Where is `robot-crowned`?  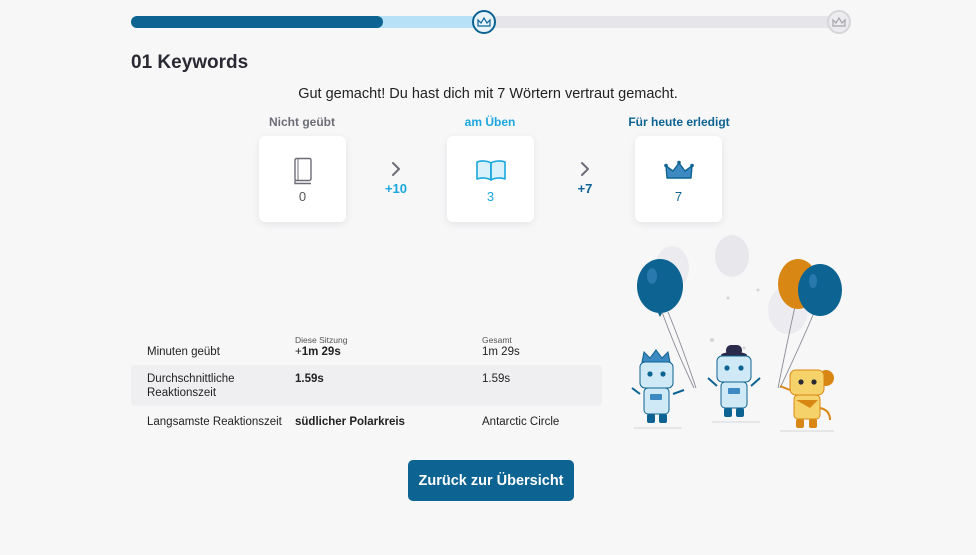 robot-crowned is located at coordinates (658, 389).